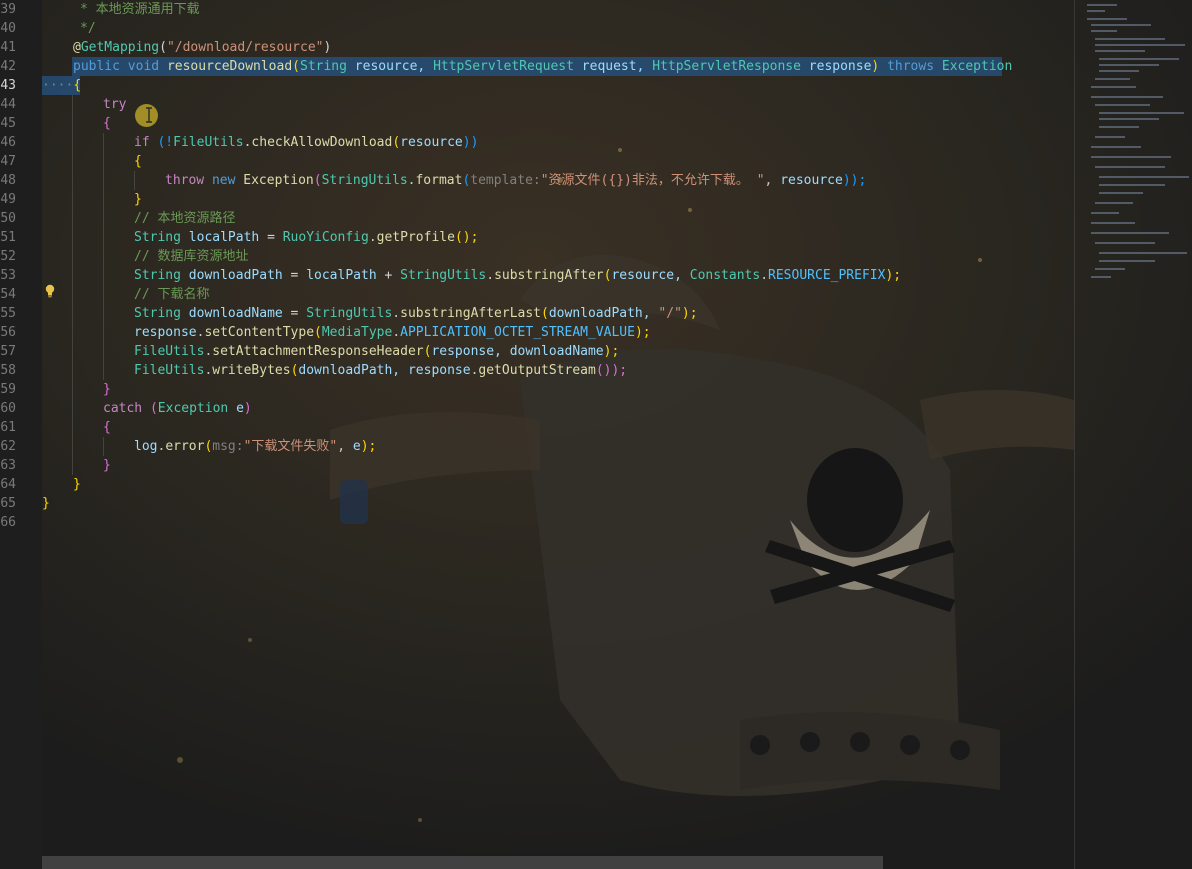  I want to click on doc-comment: * 本地资源通用下载, so click(140, 9).